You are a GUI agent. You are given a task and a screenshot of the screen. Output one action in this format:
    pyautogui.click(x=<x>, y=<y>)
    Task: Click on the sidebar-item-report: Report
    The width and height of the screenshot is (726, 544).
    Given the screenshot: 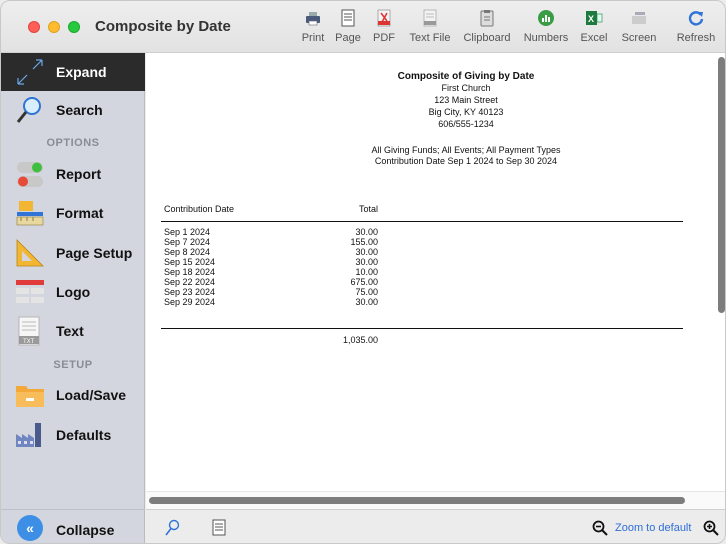 What is the action you would take?
    pyautogui.click(x=73, y=174)
    